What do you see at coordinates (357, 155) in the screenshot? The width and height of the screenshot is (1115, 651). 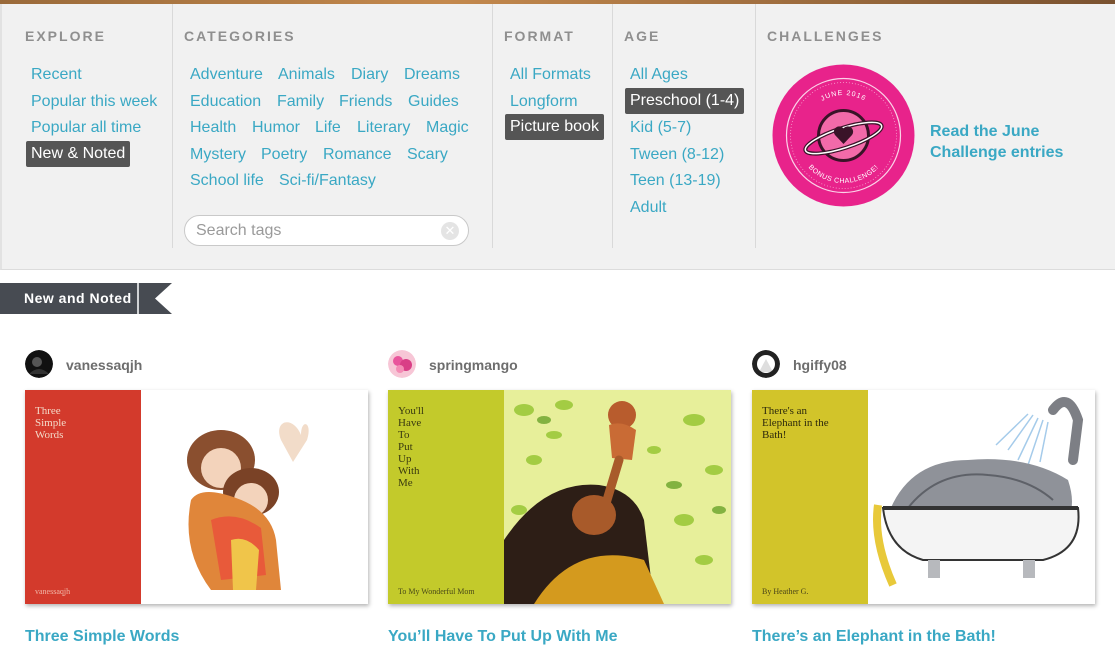 I see `category-romance-link: Romance` at bounding box center [357, 155].